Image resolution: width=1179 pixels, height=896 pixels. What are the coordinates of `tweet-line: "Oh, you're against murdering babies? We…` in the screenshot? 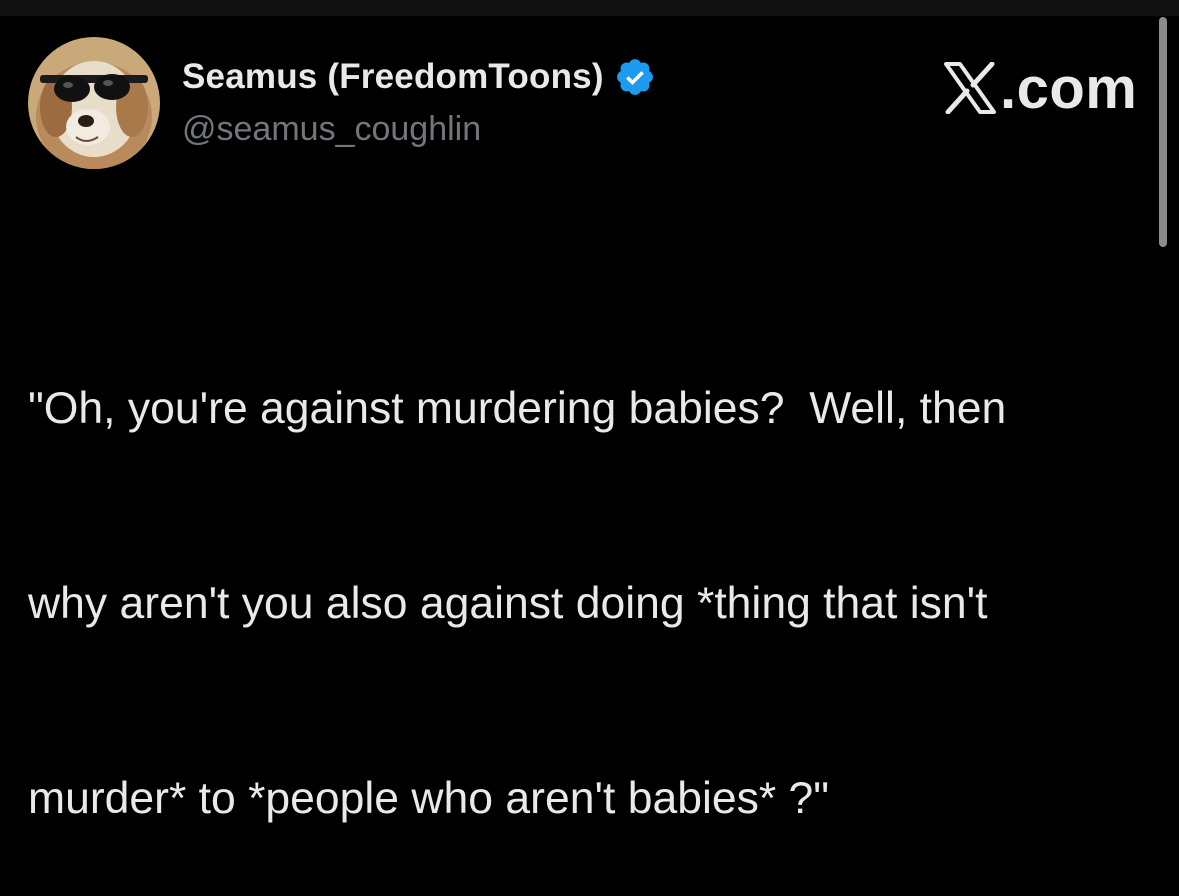 It's located at (517, 408).